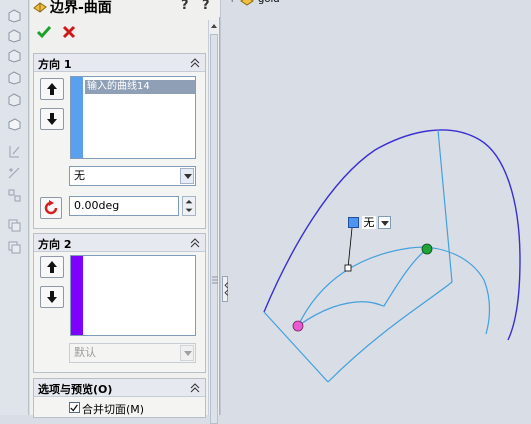  I want to click on callout-leader, so click(350, 248).